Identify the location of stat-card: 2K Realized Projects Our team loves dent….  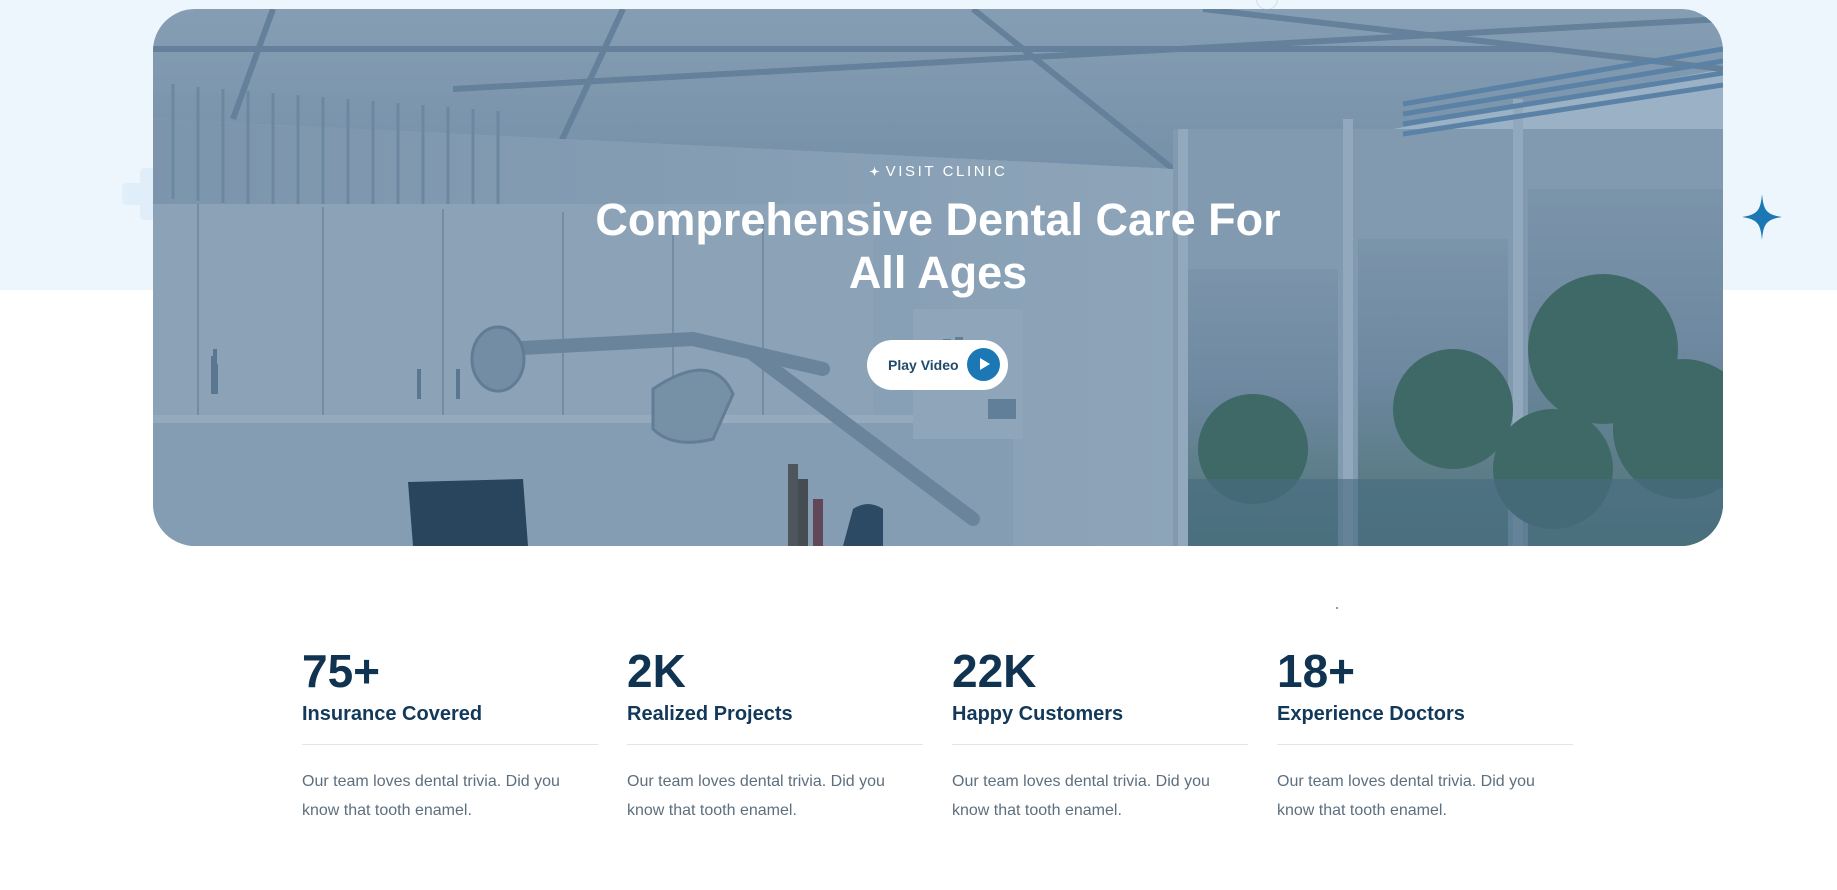
(775, 735).